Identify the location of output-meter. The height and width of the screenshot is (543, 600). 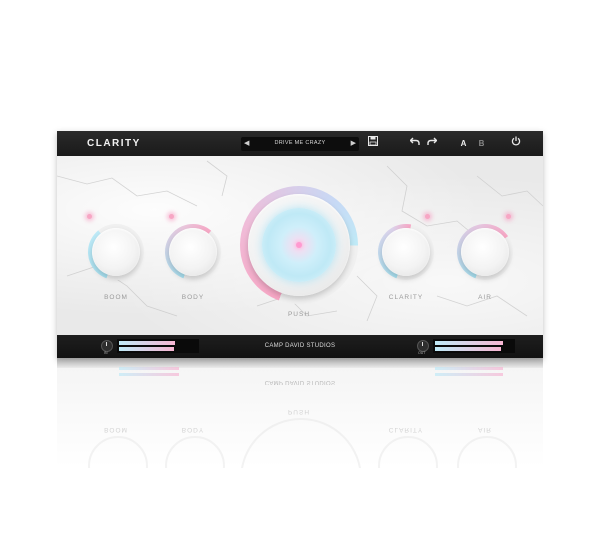
(474, 346).